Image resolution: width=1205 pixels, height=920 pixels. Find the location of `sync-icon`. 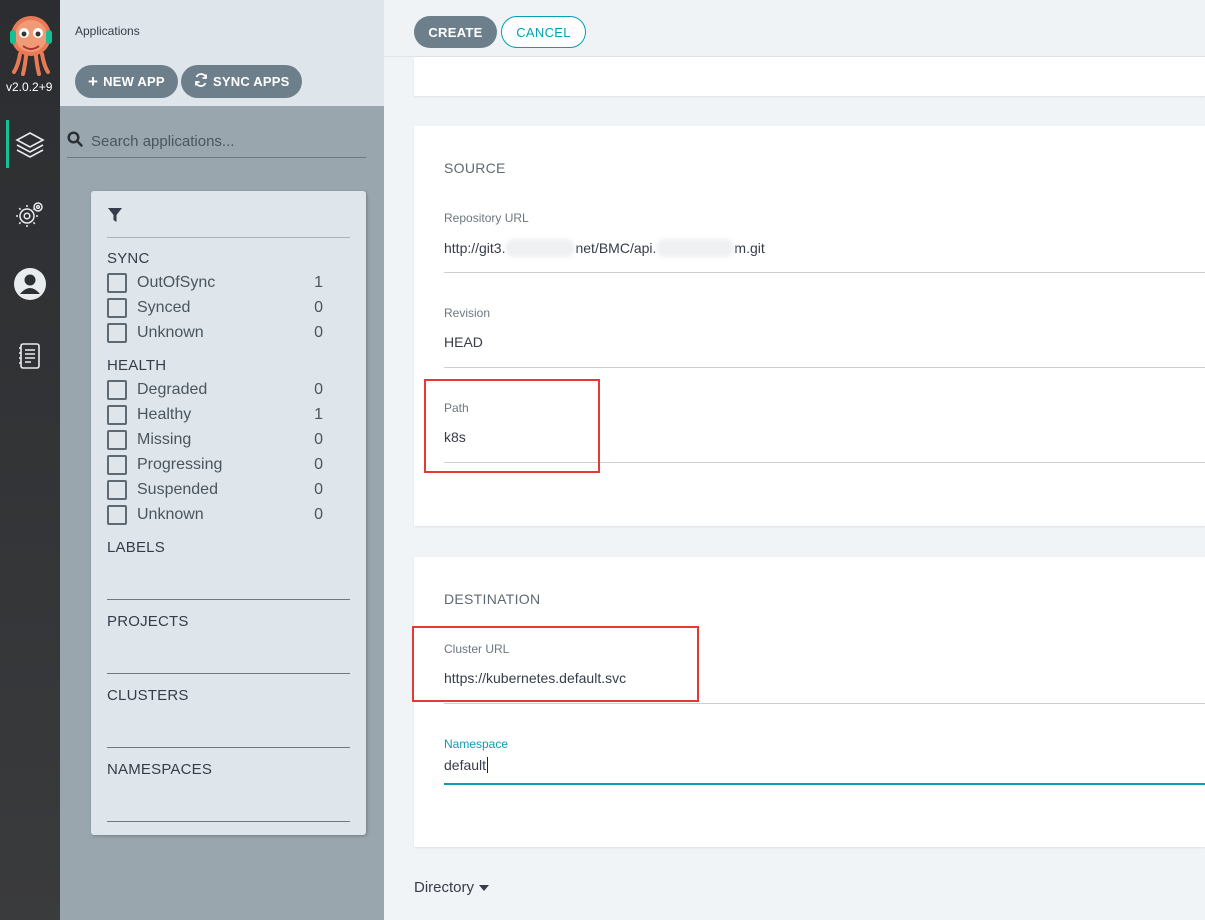

sync-icon is located at coordinates (201, 81).